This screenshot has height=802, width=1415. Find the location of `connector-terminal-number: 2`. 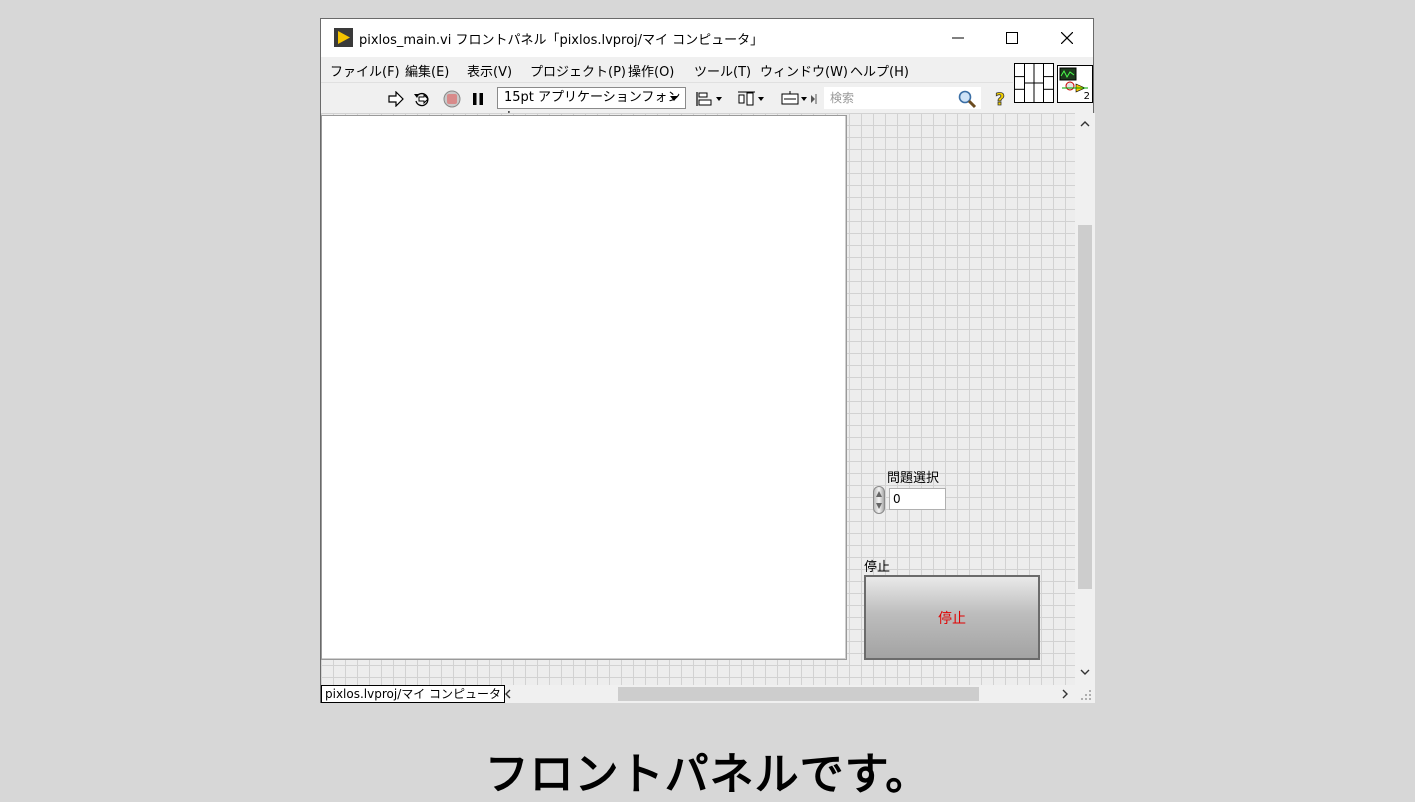

connector-terminal-number: 2 is located at coordinates (1086, 96).